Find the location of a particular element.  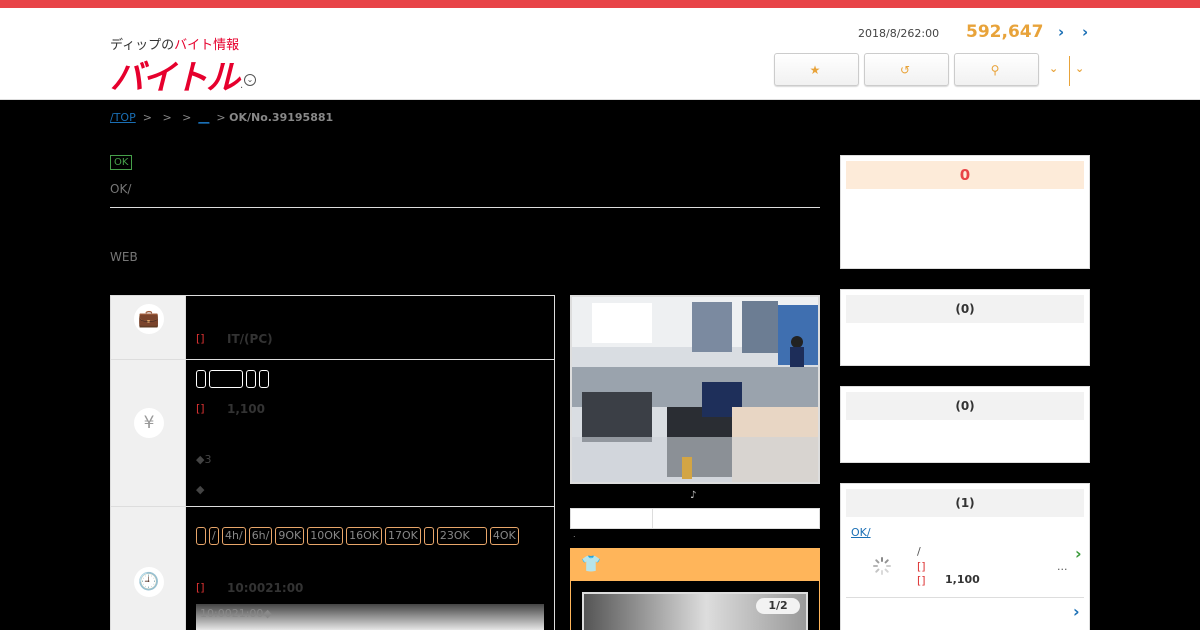

recommended-job-link: OK/ is located at coordinates (877, 532).